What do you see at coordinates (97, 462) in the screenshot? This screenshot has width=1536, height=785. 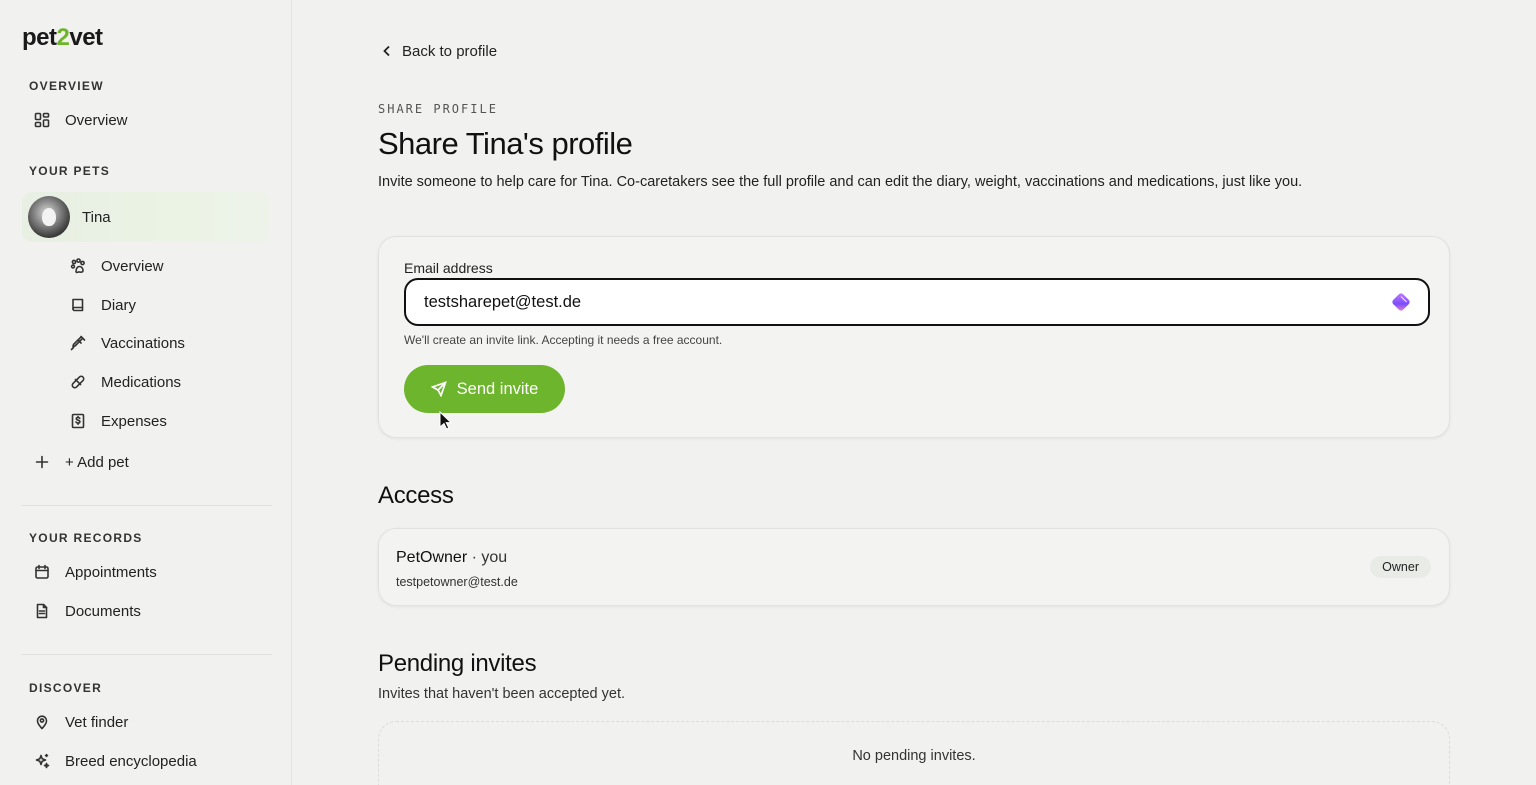 I see `add-pet-label: + Add pet` at bounding box center [97, 462].